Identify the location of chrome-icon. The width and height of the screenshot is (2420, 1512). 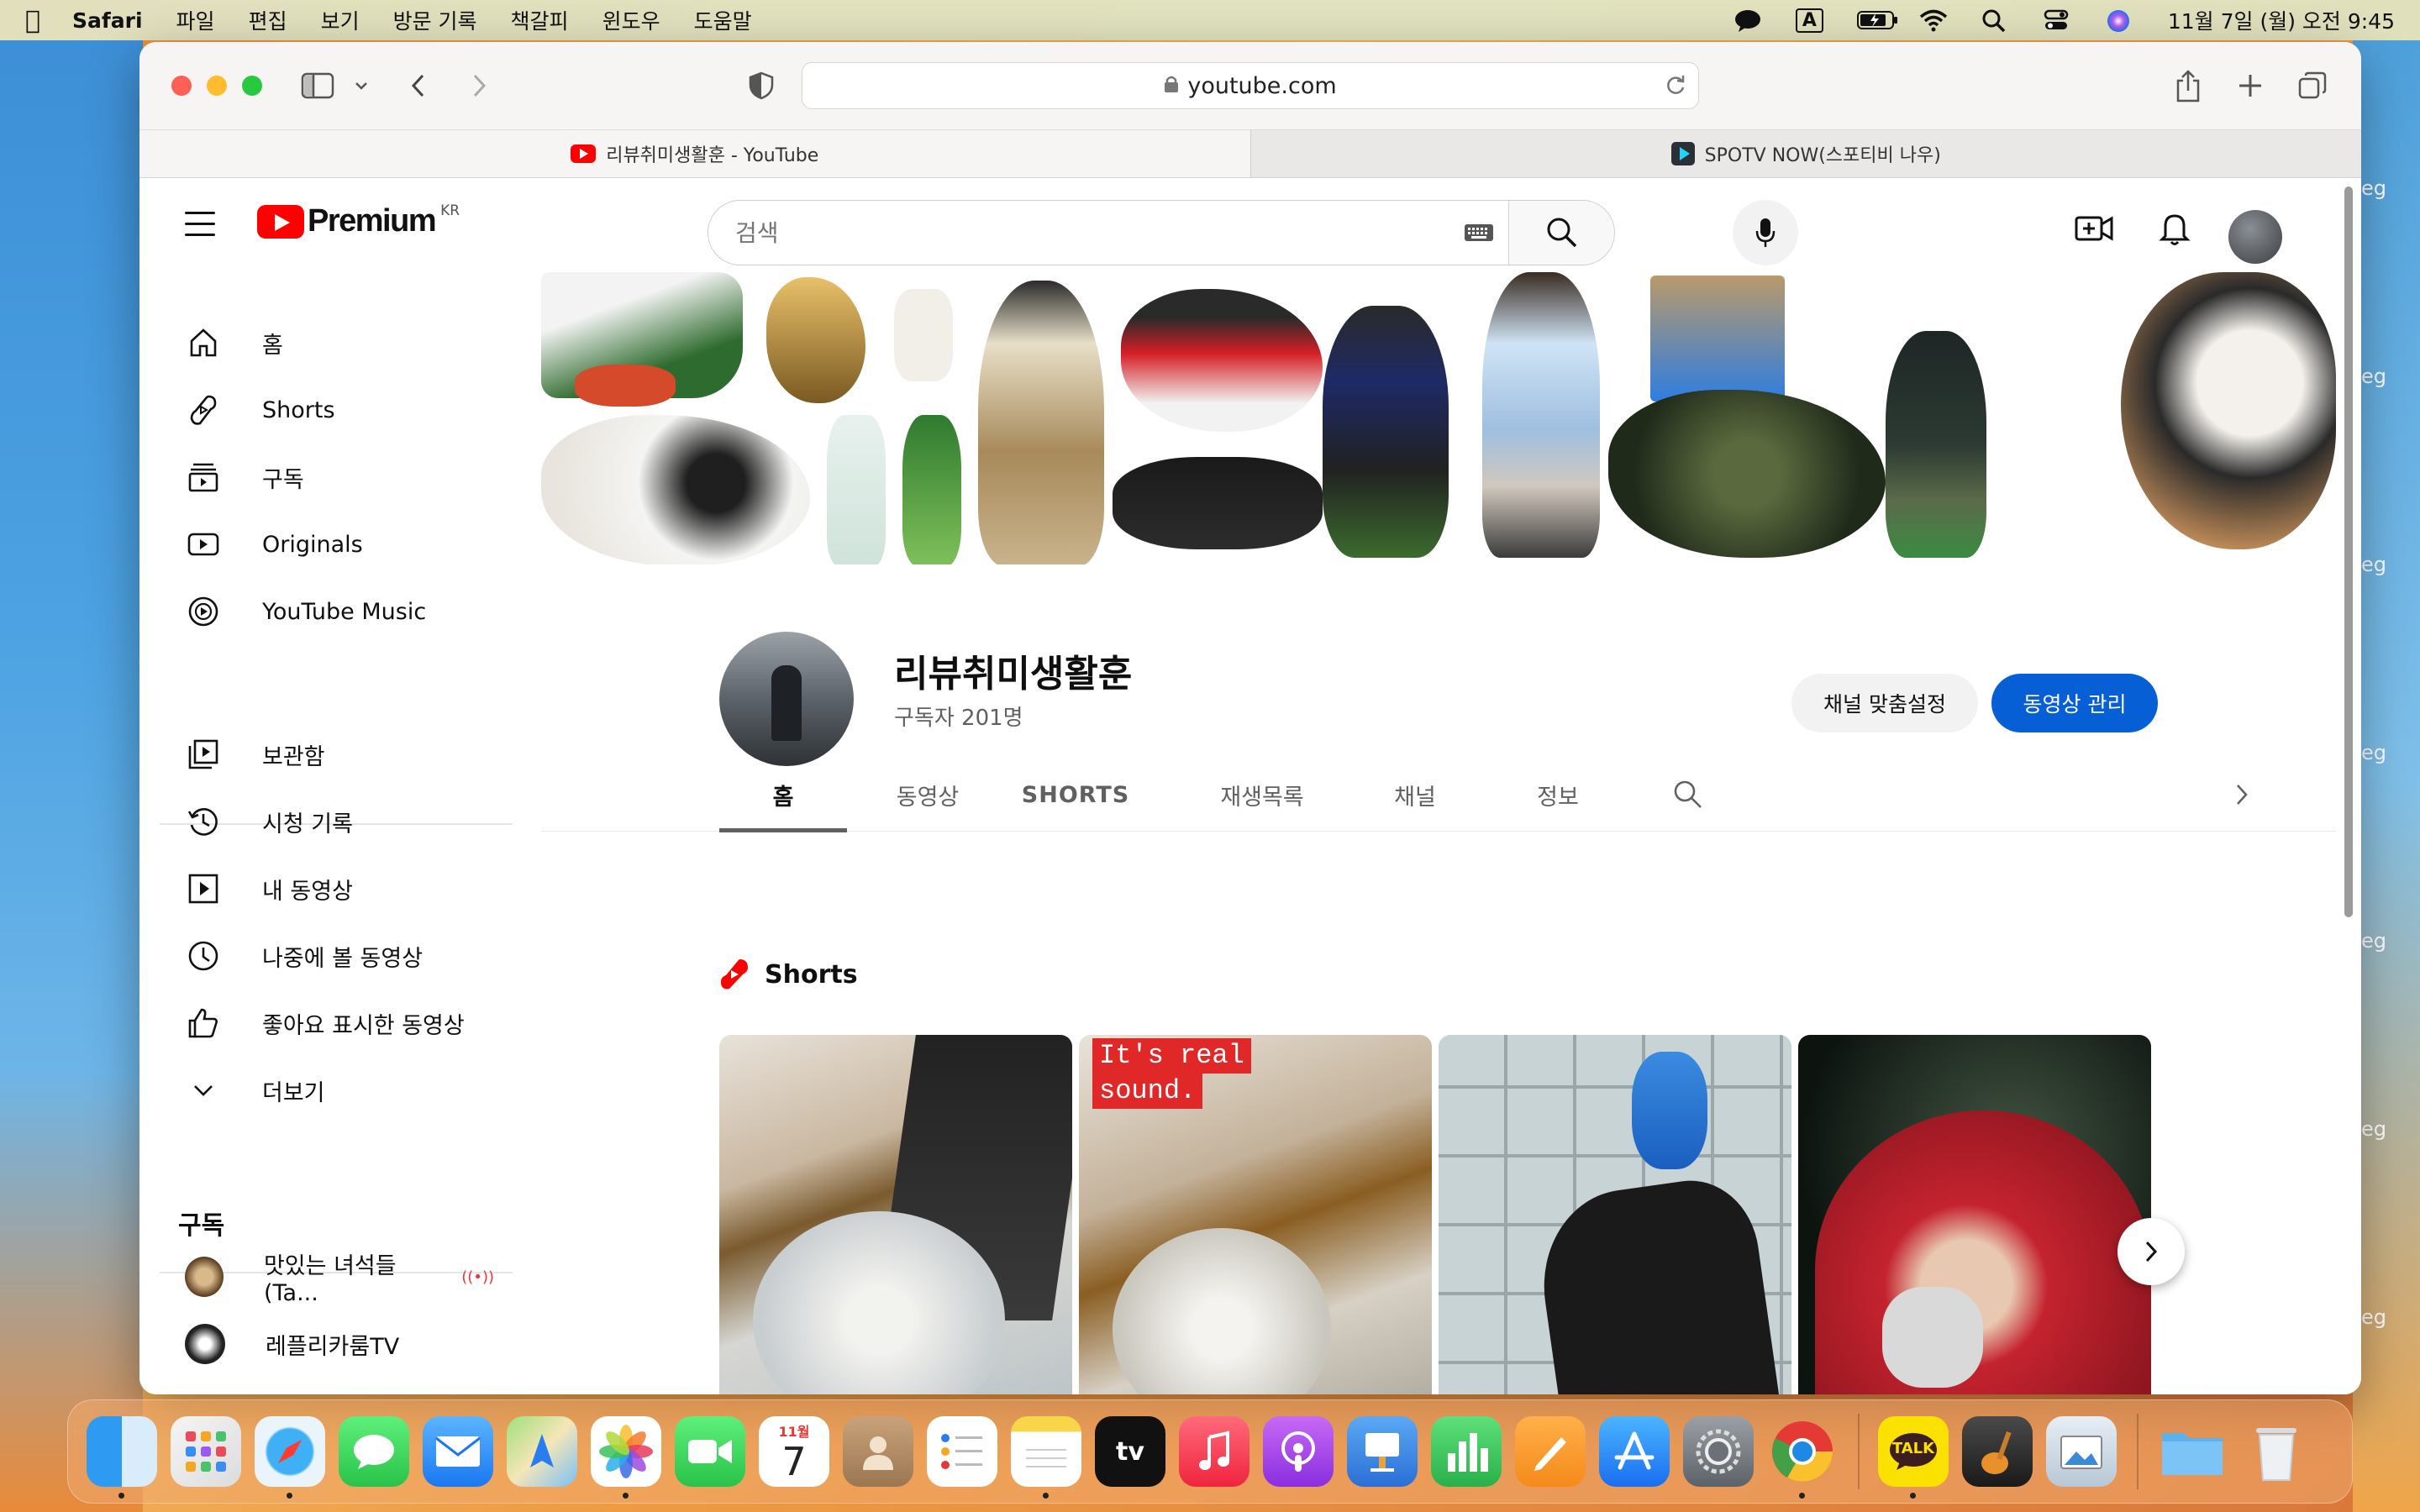
(1802, 1457).